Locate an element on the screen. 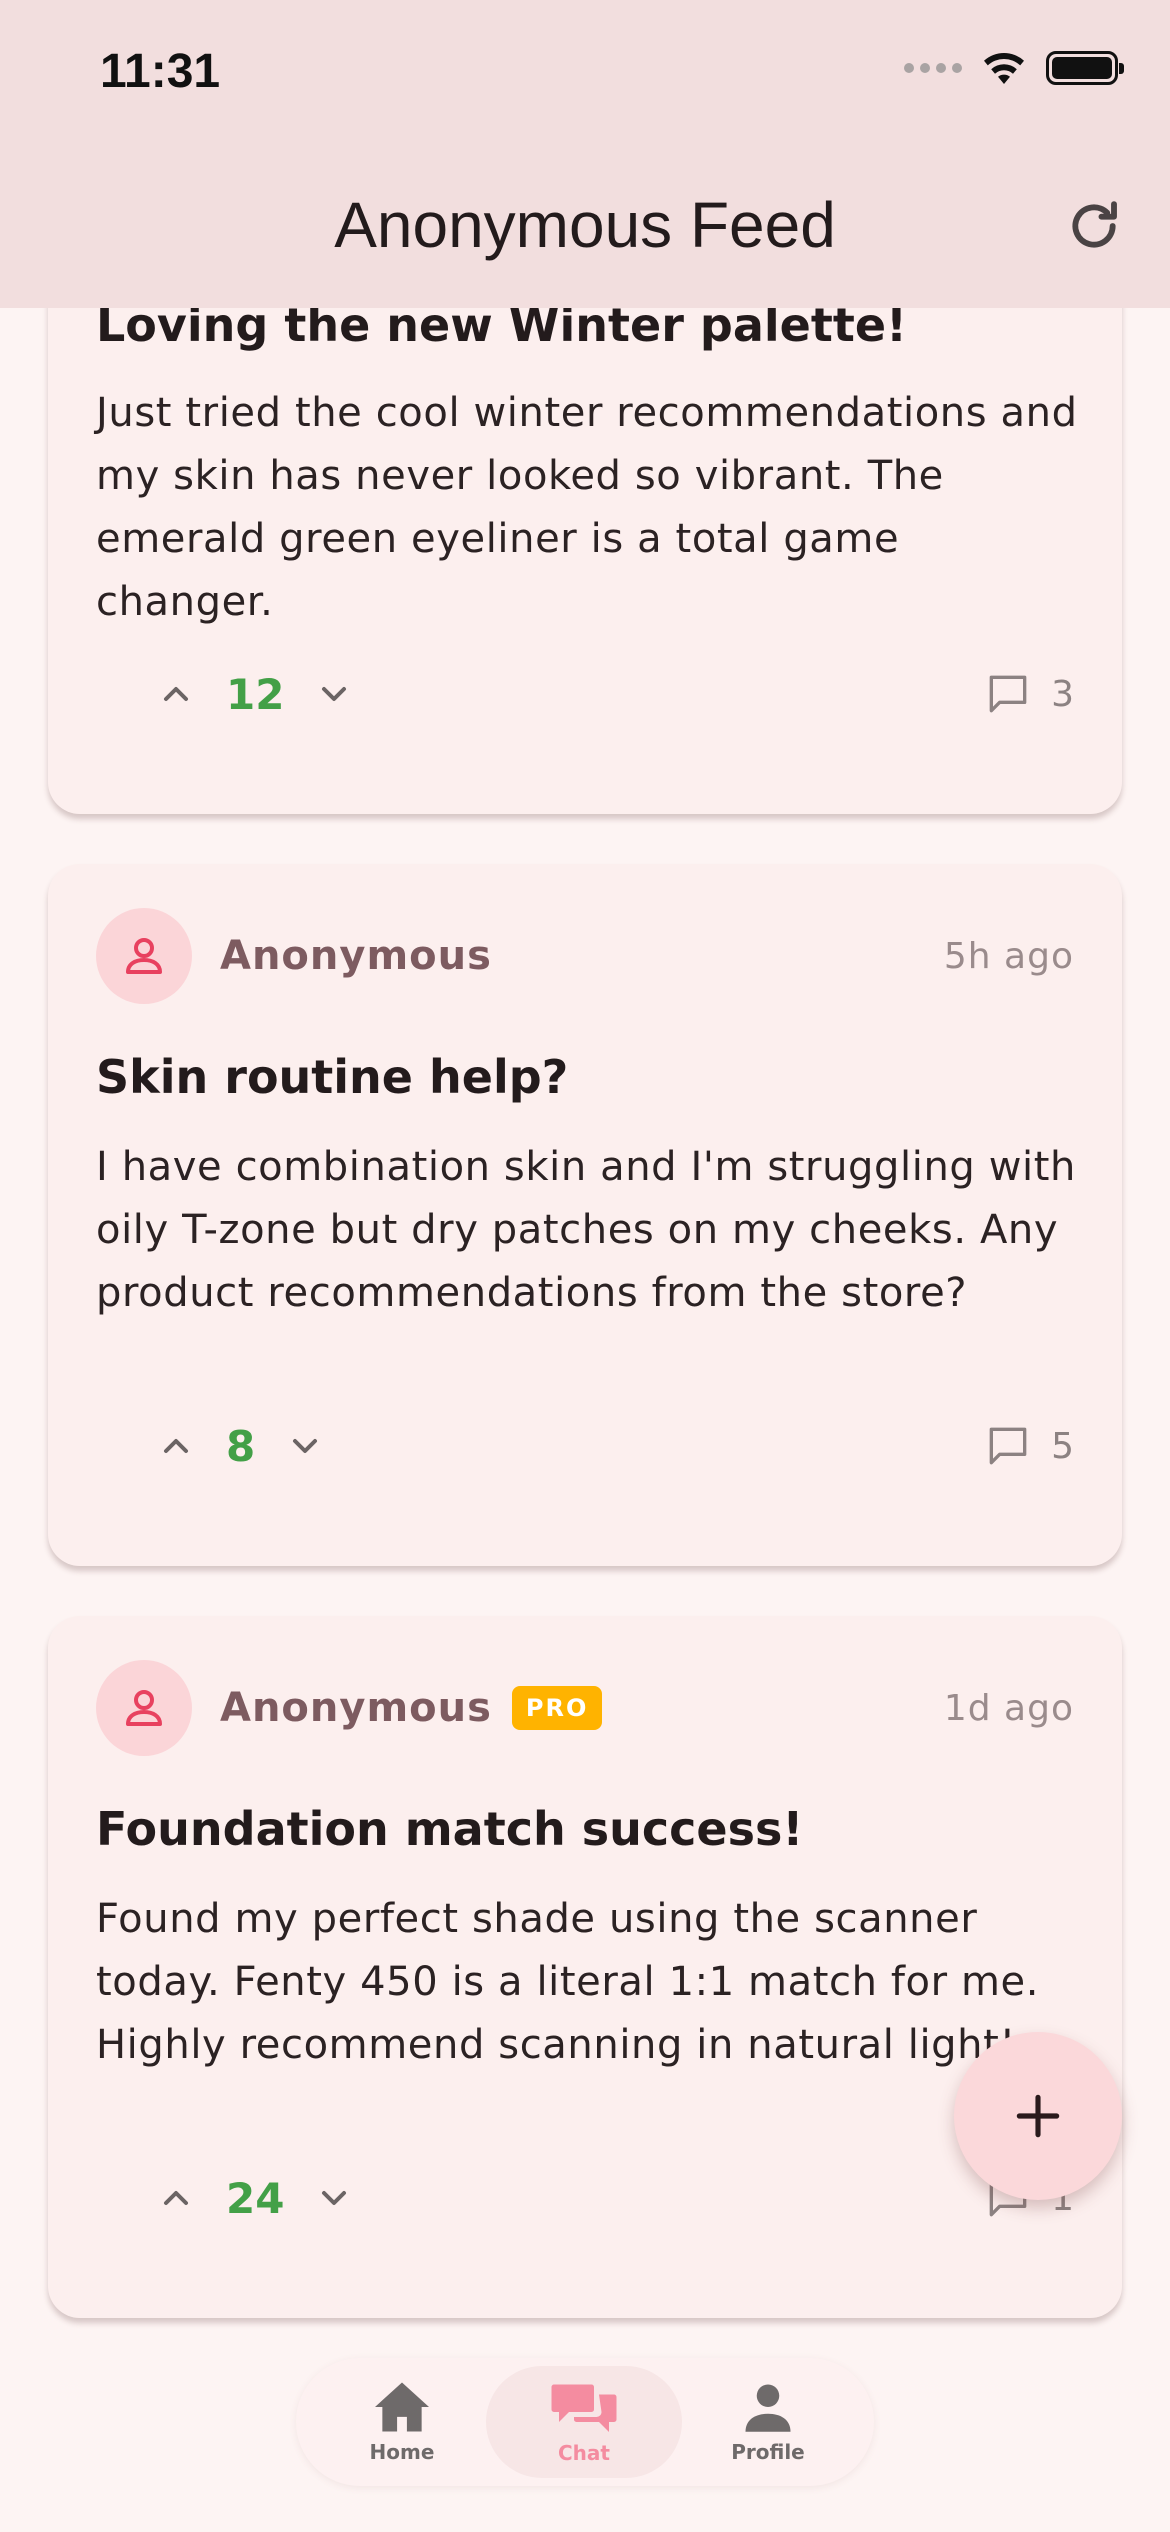  bottom-nav: Home Chat Profile is located at coordinates (585, 2422).